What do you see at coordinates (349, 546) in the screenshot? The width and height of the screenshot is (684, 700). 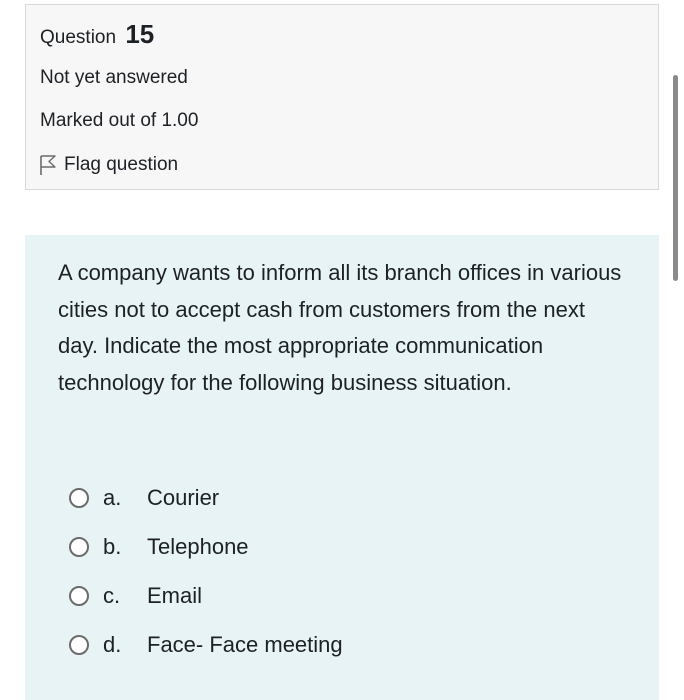 I see `answer-option-b: b. Telephone` at bounding box center [349, 546].